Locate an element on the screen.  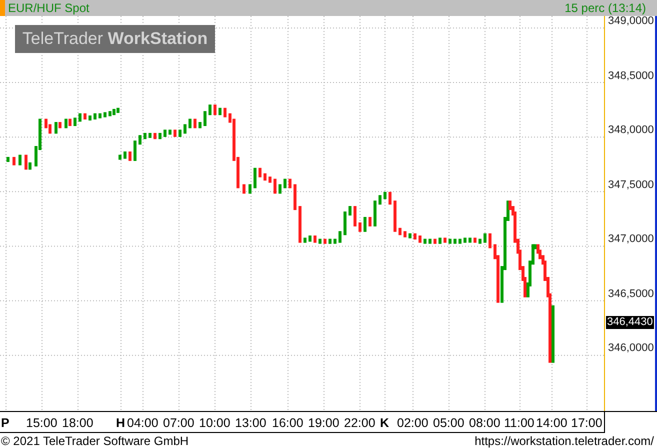
x-axis-label: 16:00 is located at coordinates (288, 423).